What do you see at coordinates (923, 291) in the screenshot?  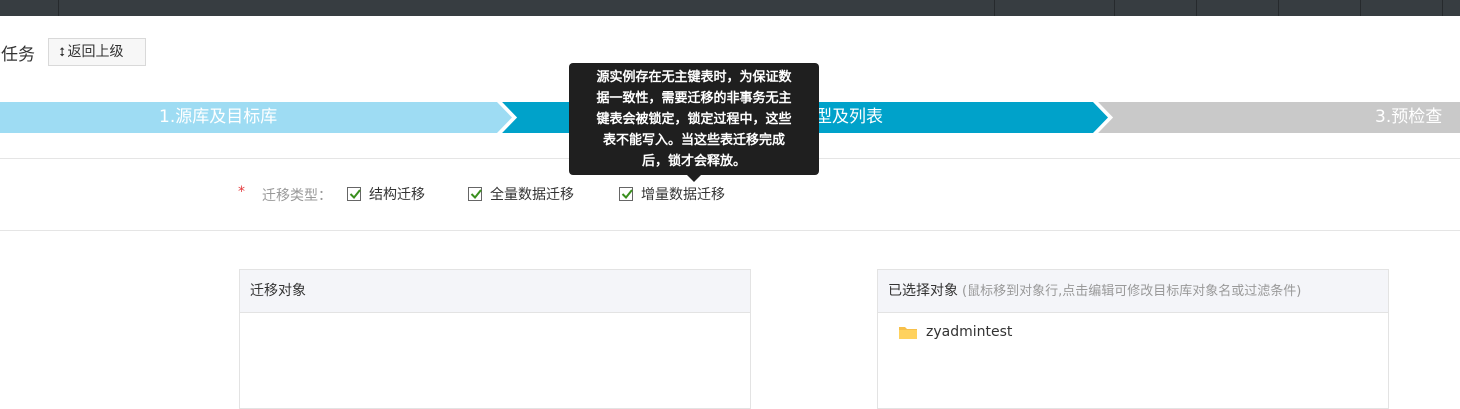 I see `panel-title: 已选择对象` at bounding box center [923, 291].